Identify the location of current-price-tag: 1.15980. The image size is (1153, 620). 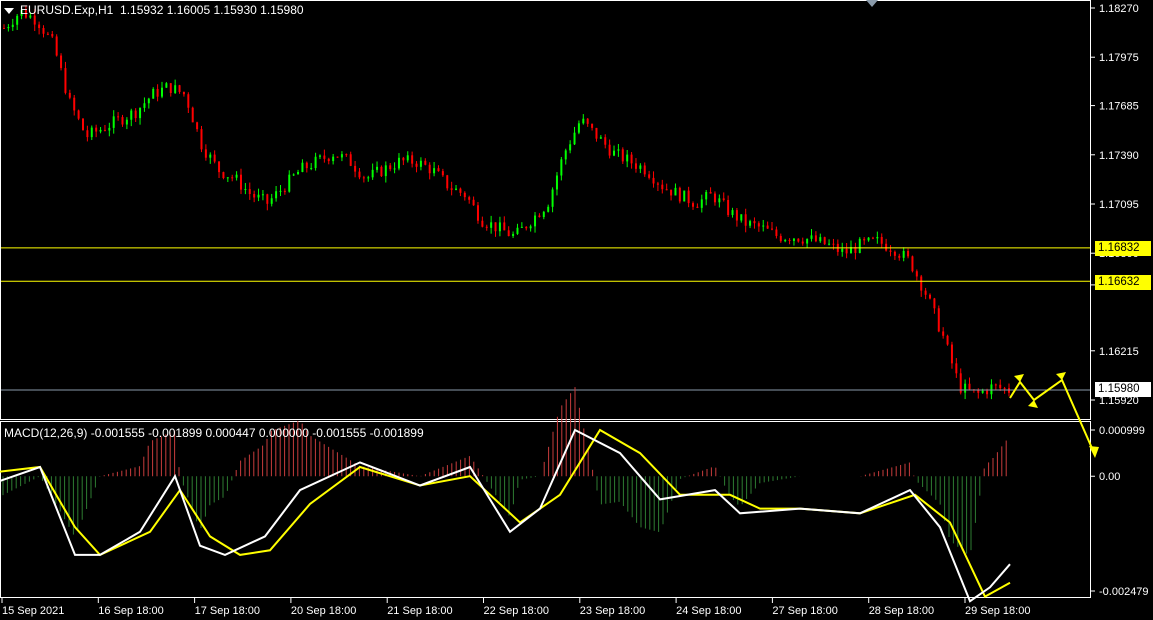
(1123, 389).